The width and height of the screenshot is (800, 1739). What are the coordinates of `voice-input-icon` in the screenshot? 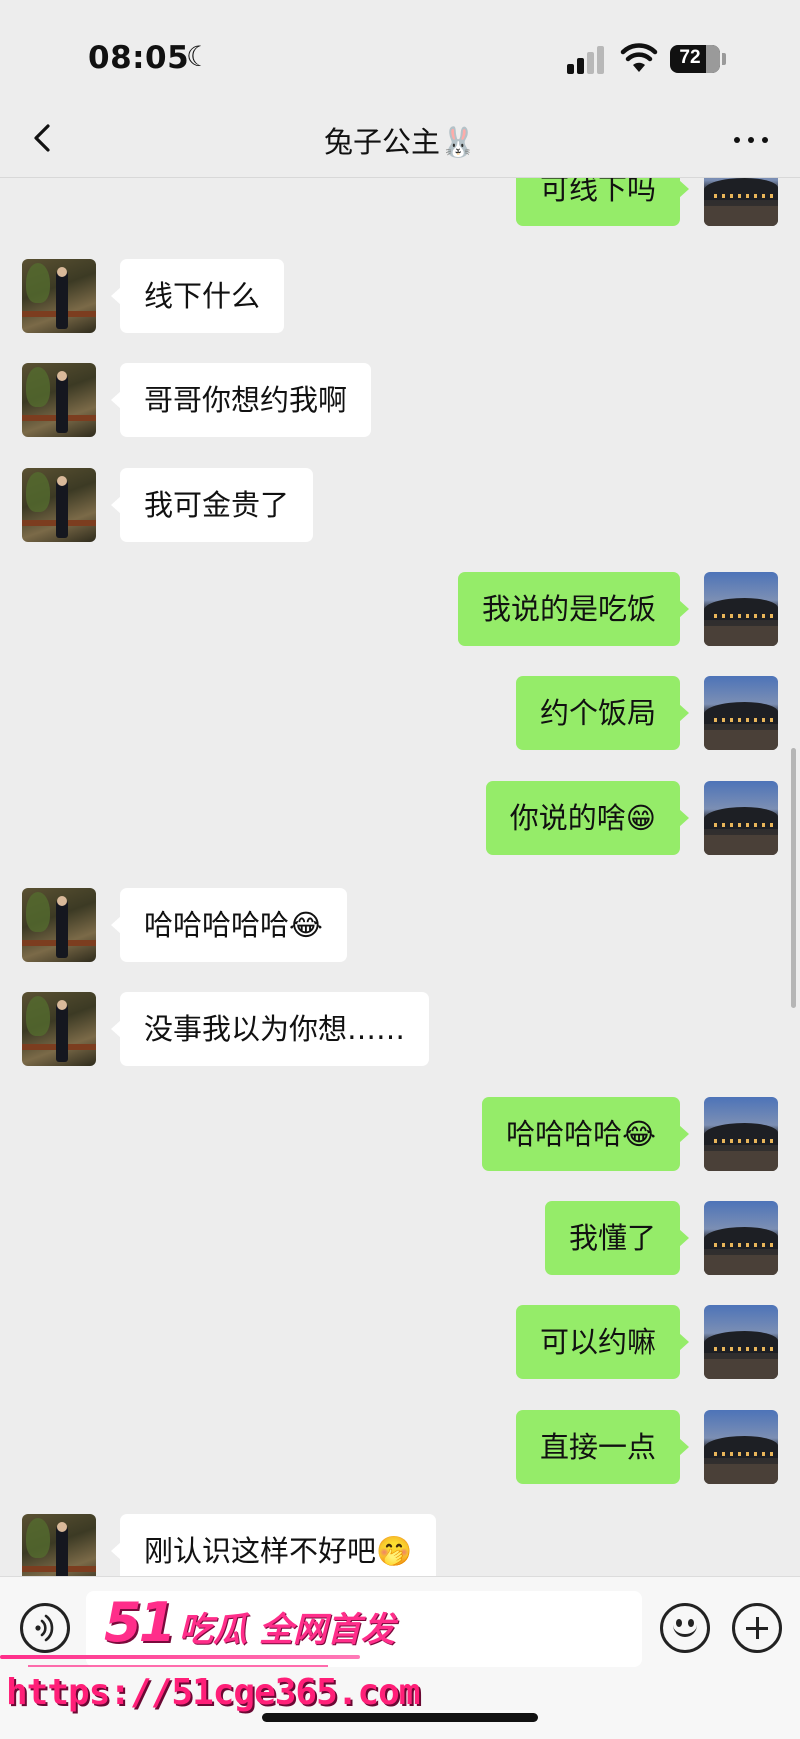 It's located at (45, 1628).